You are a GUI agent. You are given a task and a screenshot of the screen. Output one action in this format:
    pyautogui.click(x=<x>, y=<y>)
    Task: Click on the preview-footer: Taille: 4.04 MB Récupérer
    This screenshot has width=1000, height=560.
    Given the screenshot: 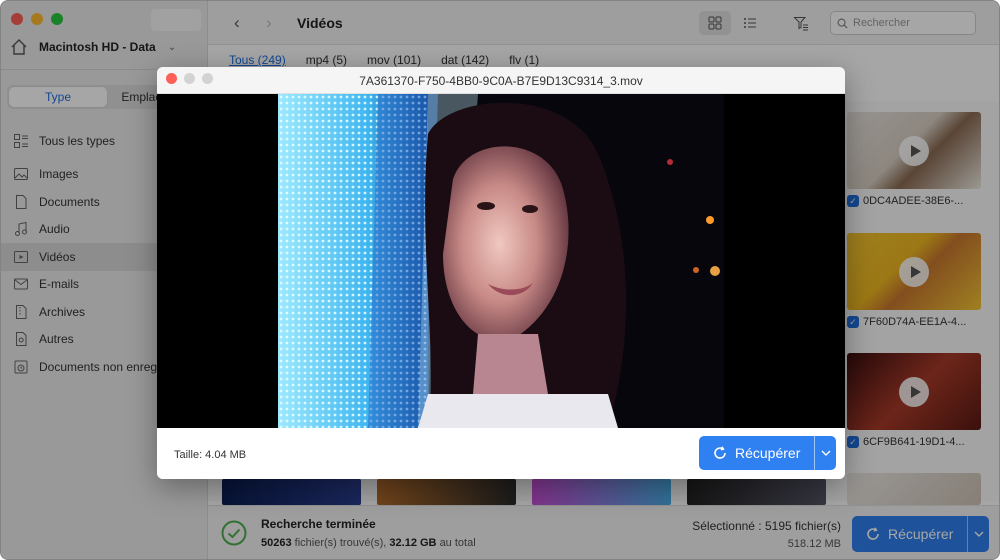 What is the action you would take?
    pyautogui.click(x=501, y=453)
    